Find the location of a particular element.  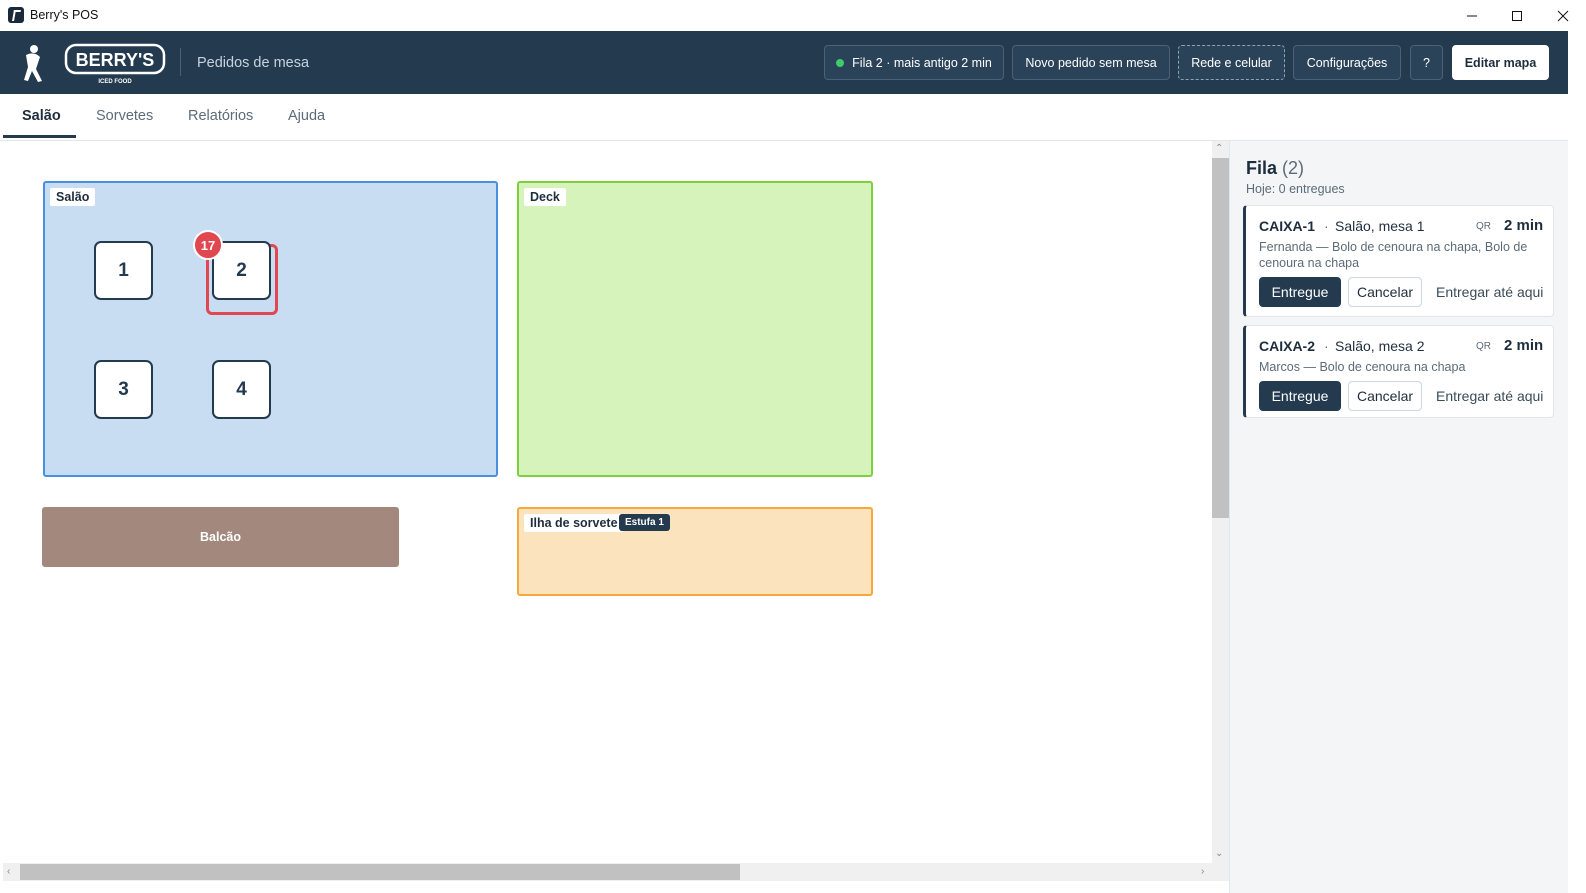

order-items: Bolo de cenoura na chapa is located at coordinates (1392, 367).